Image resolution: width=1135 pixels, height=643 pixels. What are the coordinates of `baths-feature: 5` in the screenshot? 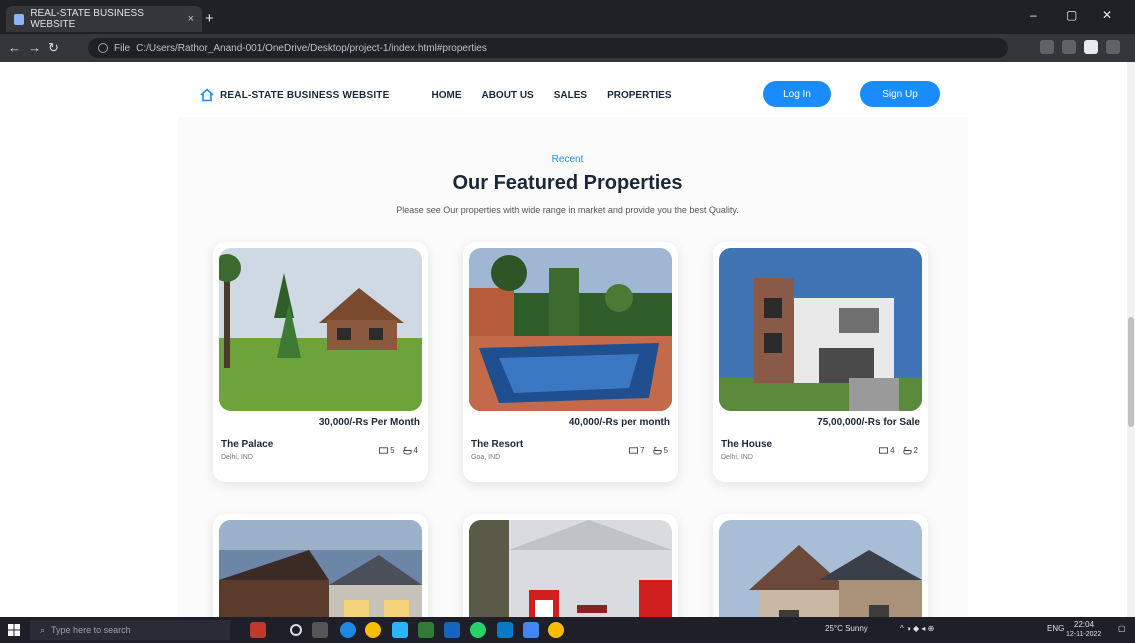 It's located at (660, 450).